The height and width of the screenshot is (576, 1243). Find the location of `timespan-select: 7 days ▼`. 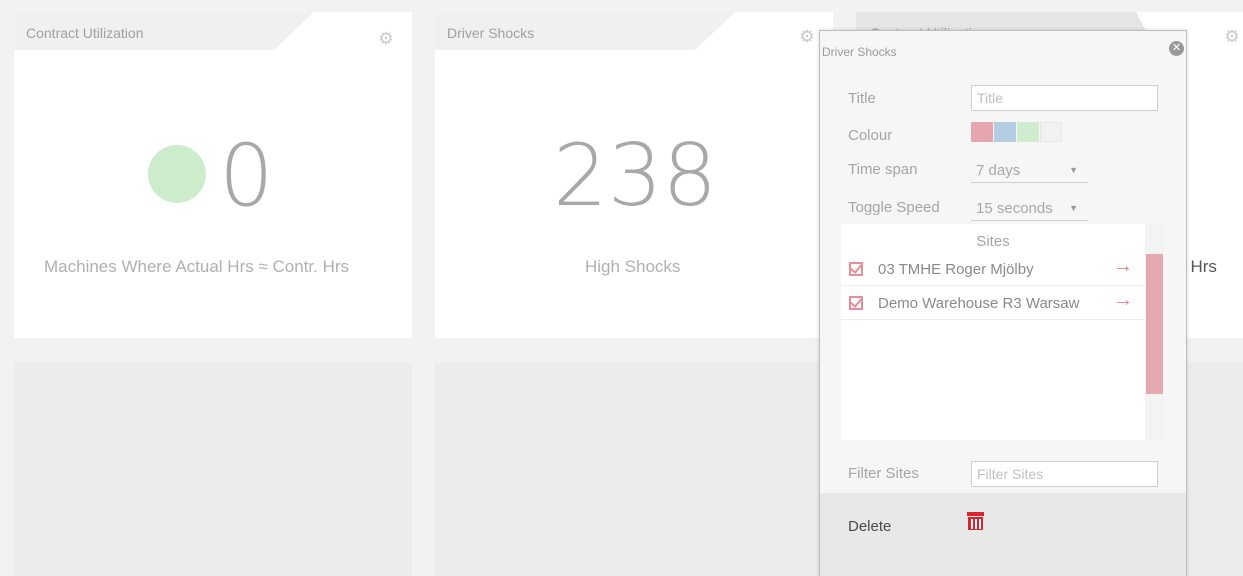

timespan-select: 7 days ▼ is located at coordinates (1029, 171).